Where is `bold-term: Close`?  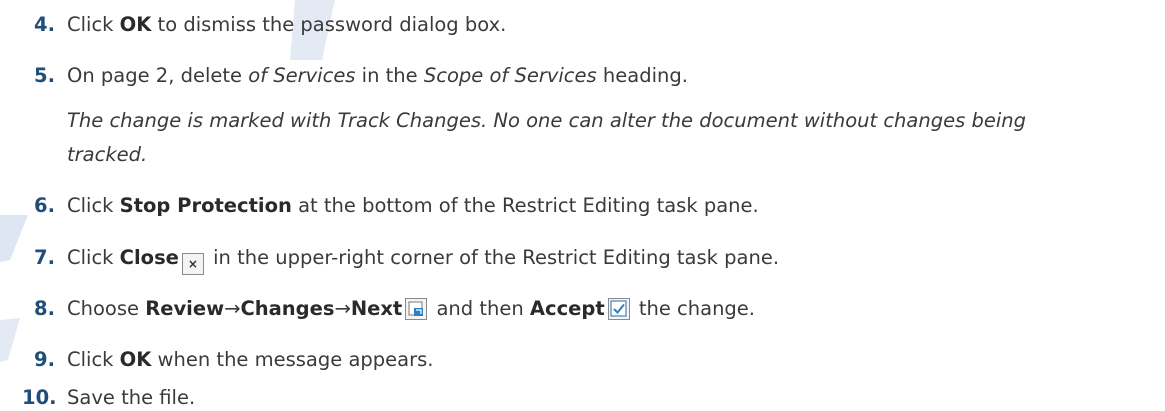 bold-term: Close is located at coordinates (149, 257).